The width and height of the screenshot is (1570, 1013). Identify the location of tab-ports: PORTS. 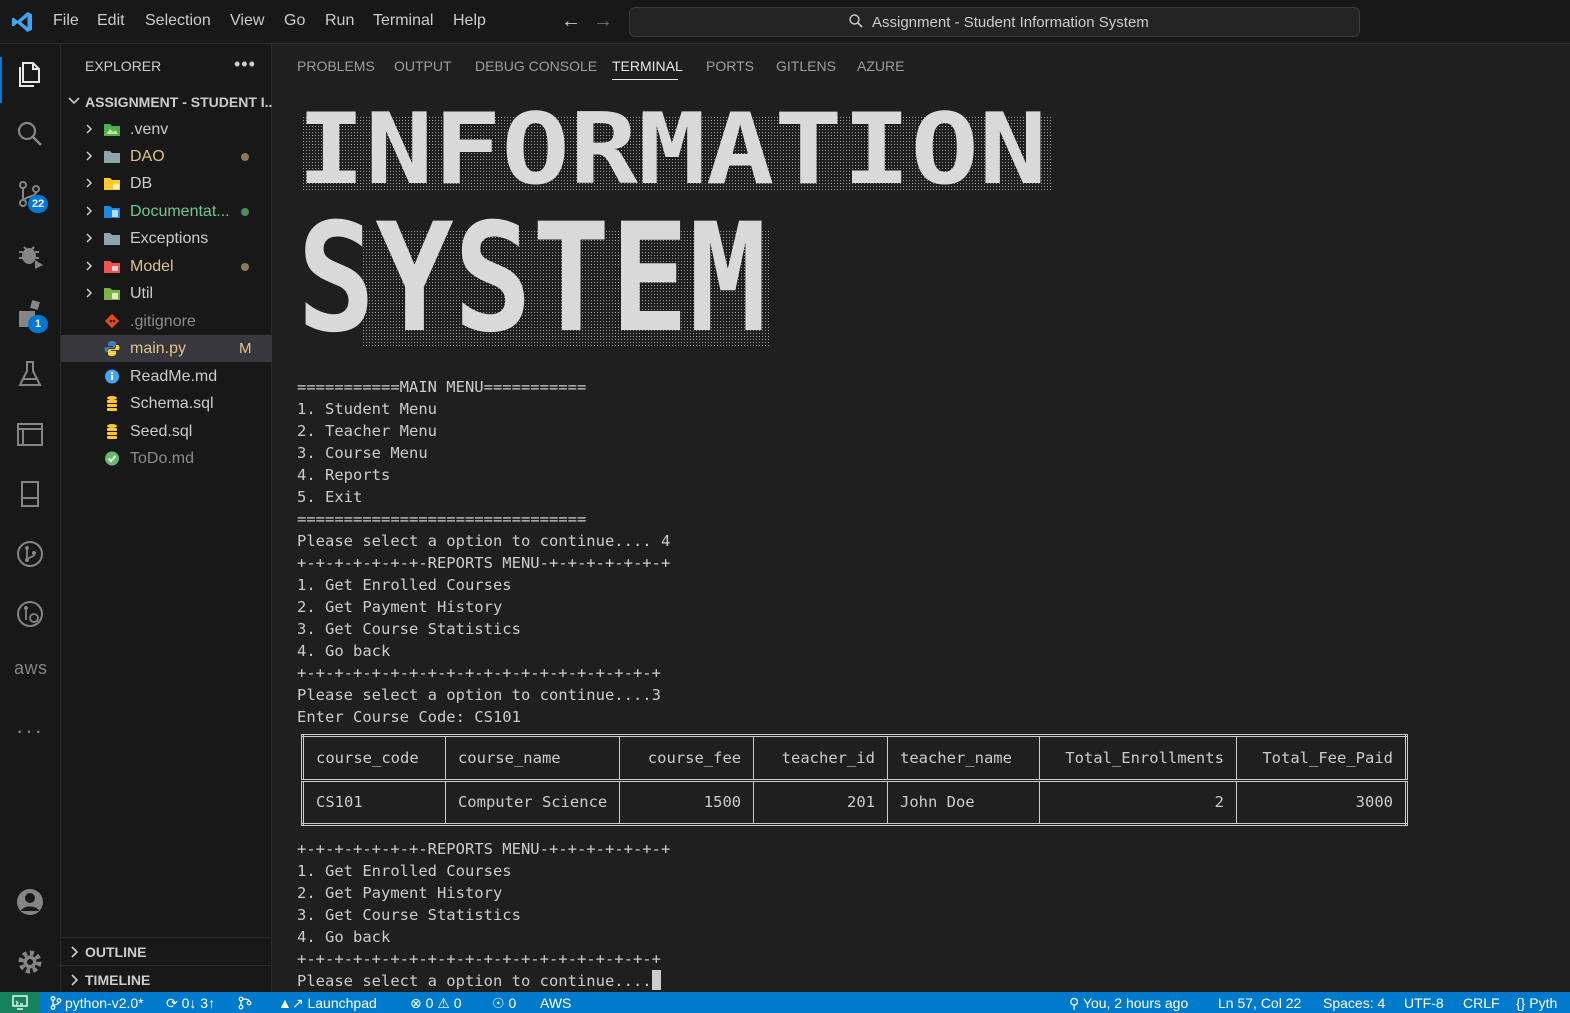
(730, 66).